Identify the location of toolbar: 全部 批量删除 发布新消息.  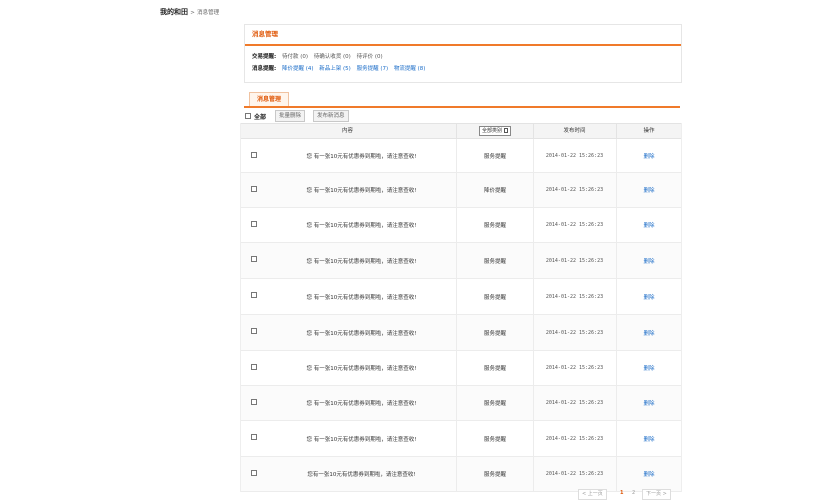
(462, 116).